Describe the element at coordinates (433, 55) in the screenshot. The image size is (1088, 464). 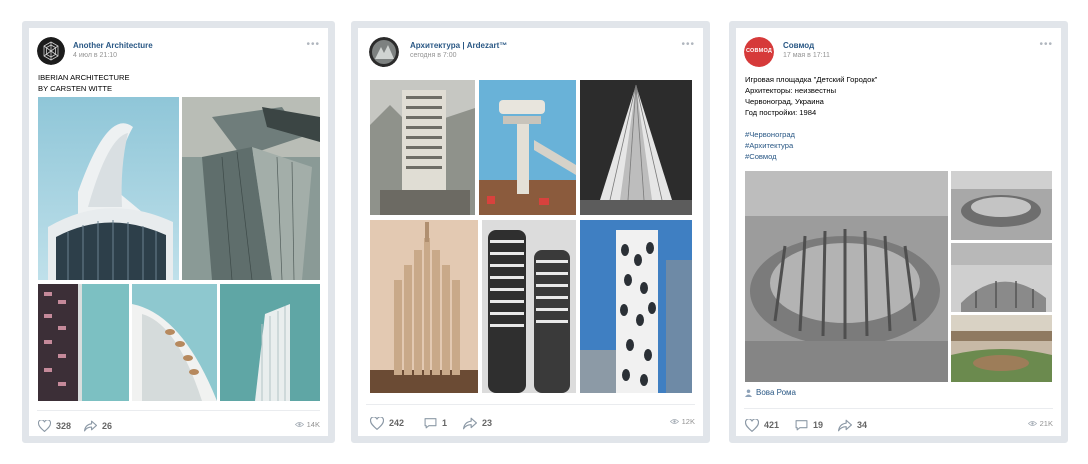
I see `post-date: сегодня в 7:00` at that location.